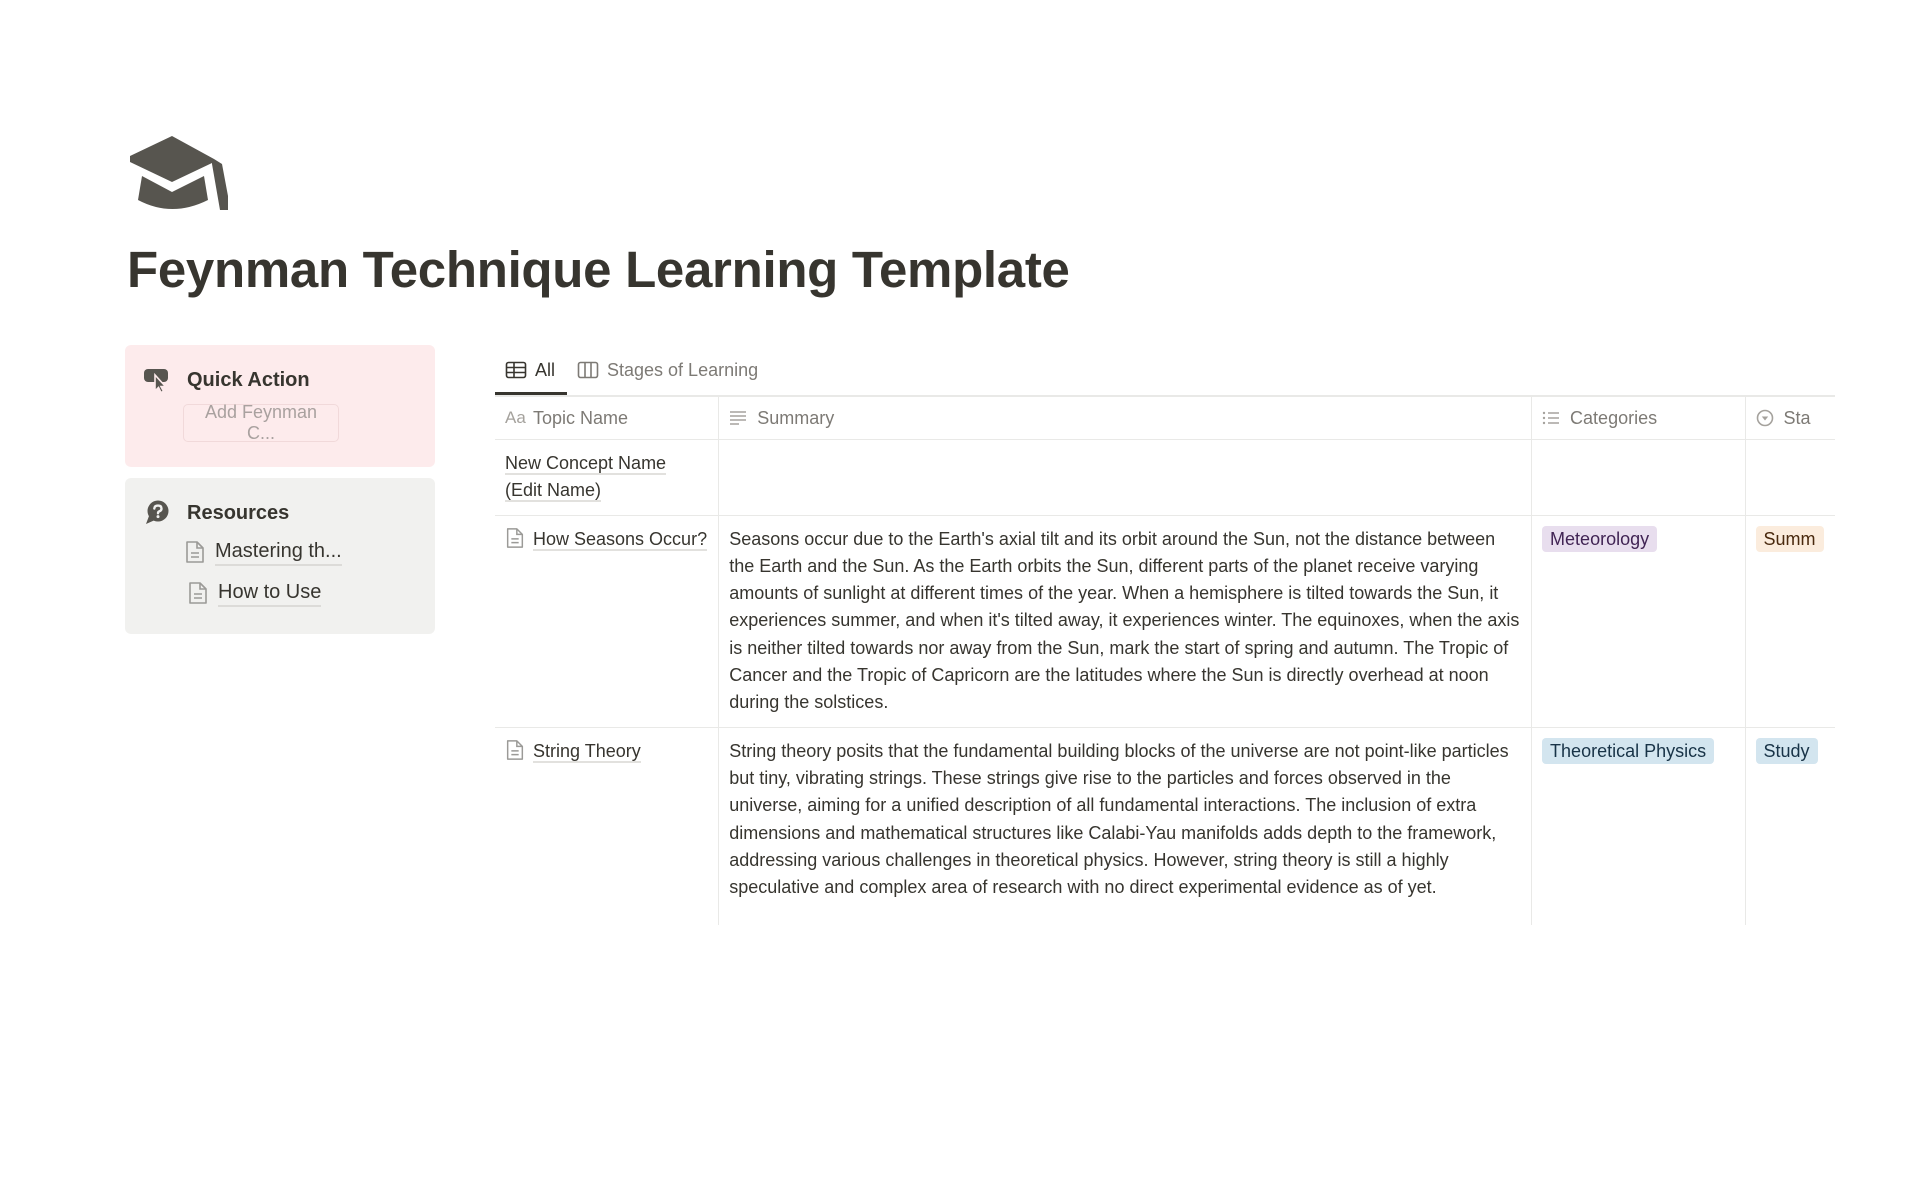 The image size is (1920, 1199). I want to click on tab-all: All, so click(530, 370).